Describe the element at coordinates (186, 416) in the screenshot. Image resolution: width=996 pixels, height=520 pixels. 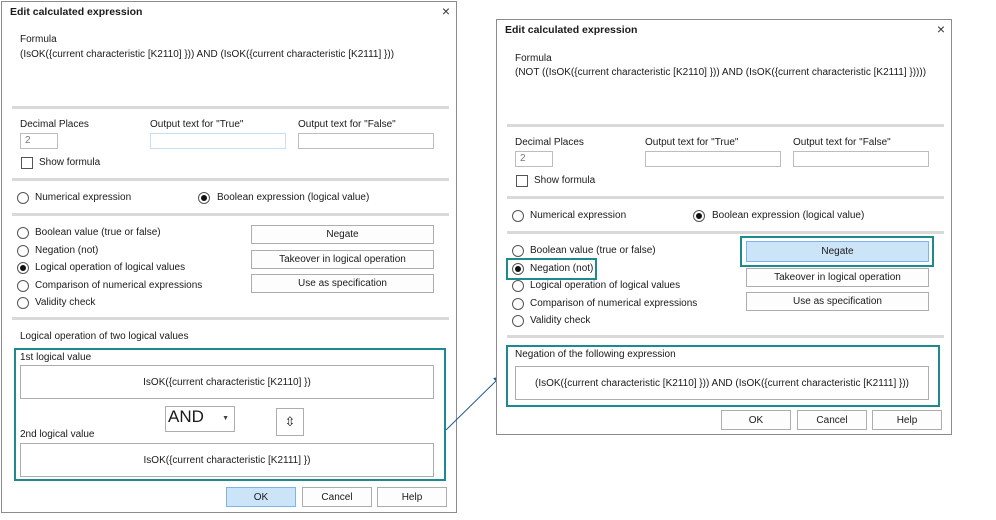
I see `operator-value: AND` at that location.